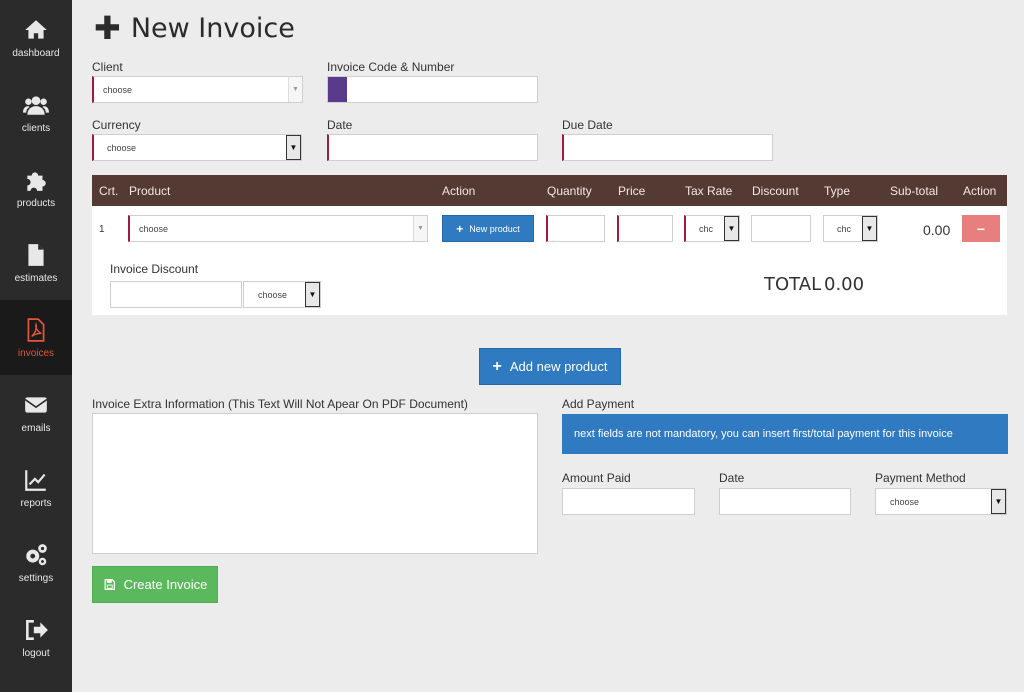 The image size is (1024, 692). I want to click on sidebar-item-reports: reports, so click(36, 487).